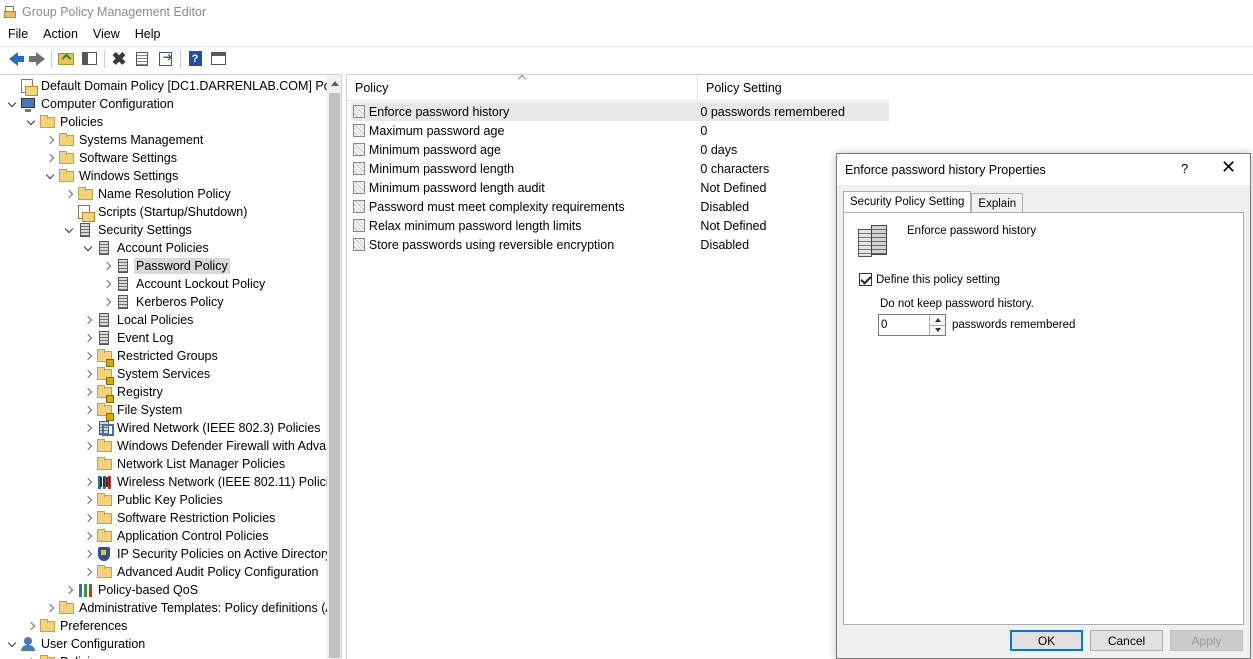 Image resolution: width=1253 pixels, height=659 pixels. I want to click on export-list-button, so click(165, 59).